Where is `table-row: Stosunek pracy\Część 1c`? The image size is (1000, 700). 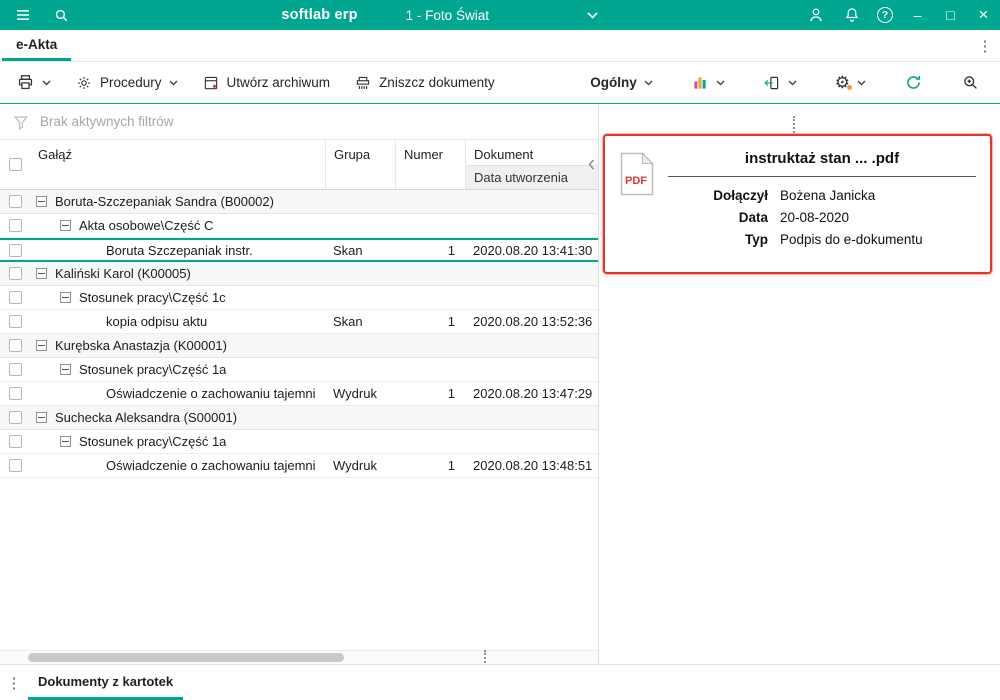 table-row: Stosunek pracy\Część 1c is located at coordinates (299, 298).